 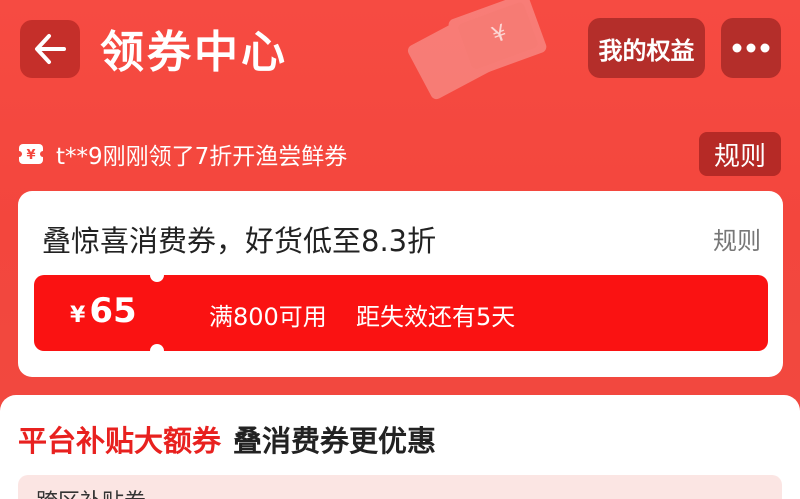 I want to click on promo-rules-link: 规则, so click(x=737, y=238).